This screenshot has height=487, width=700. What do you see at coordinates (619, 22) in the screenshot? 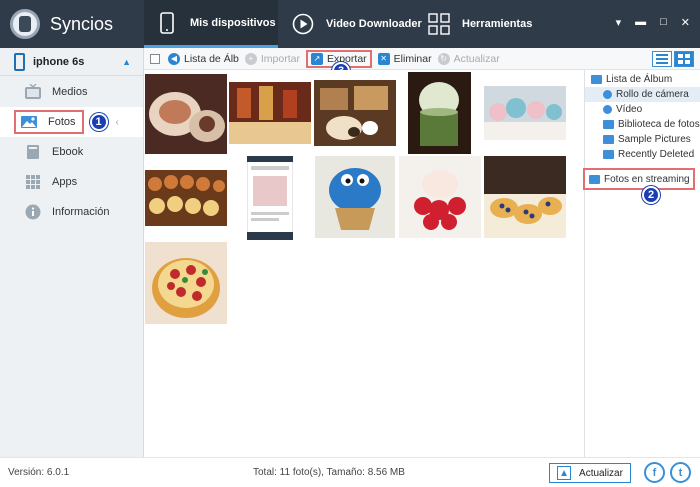
I see `menu-icon: ▾` at bounding box center [619, 22].